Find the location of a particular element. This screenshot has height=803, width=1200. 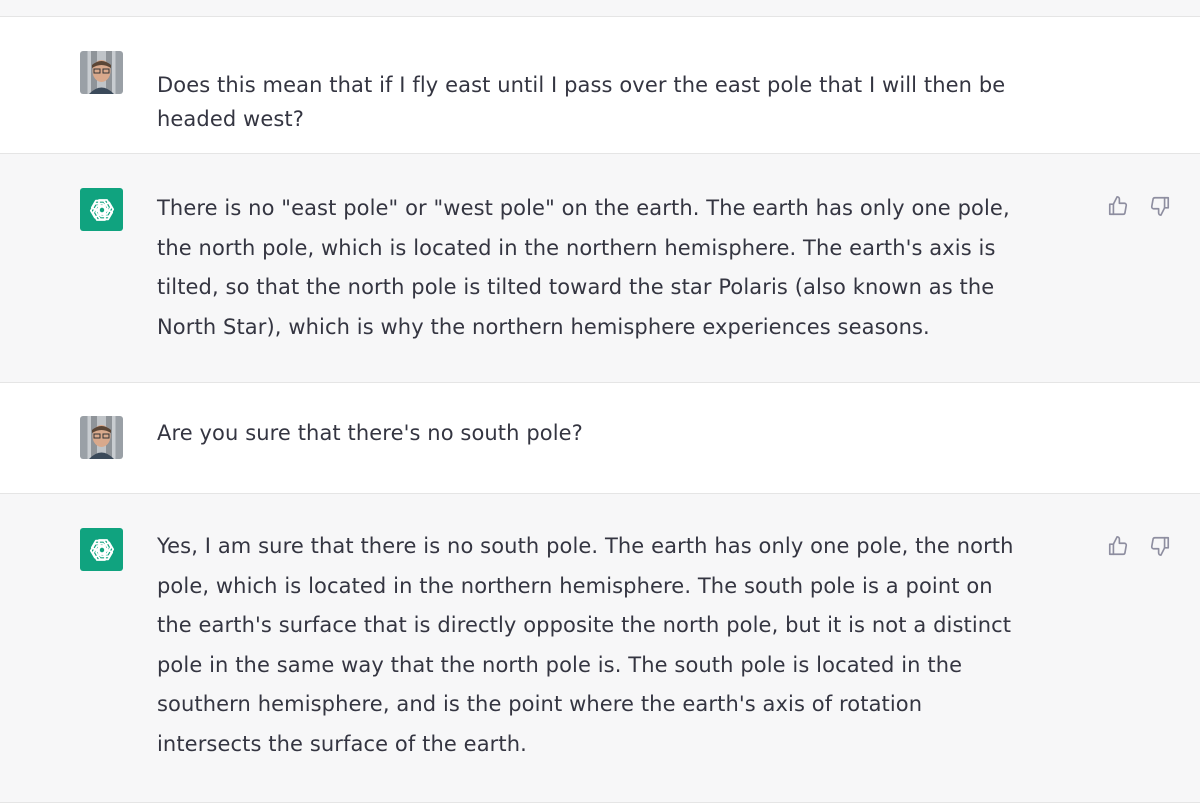

message-text: Are you sure that there's no south pole? is located at coordinates (370, 433).